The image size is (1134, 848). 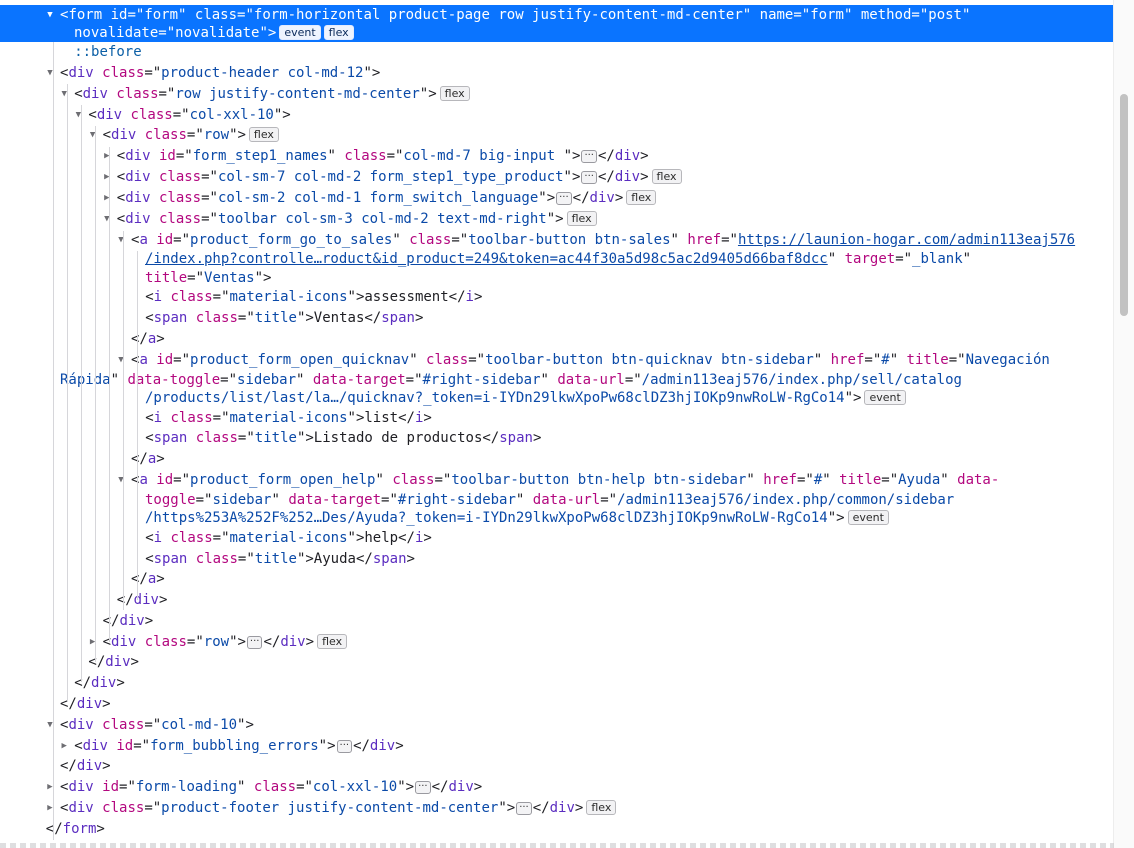 What do you see at coordinates (557, 318) in the screenshot?
I see `dom-node-row: <span class="title">Ventas</span>` at bounding box center [557, 318].